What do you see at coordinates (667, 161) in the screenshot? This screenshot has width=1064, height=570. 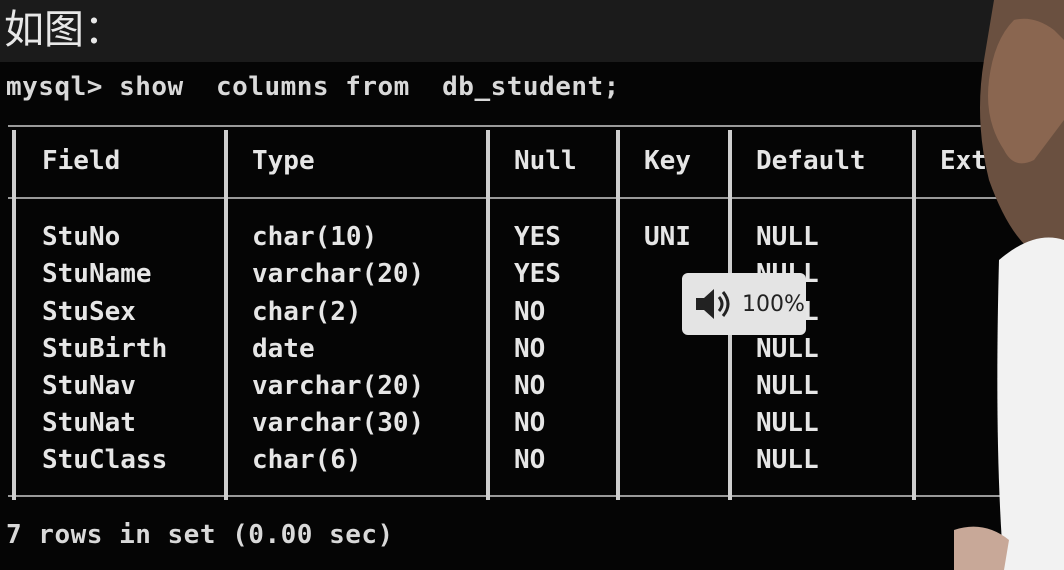 I see `header-key: Key` at bounding box center [667, 161].